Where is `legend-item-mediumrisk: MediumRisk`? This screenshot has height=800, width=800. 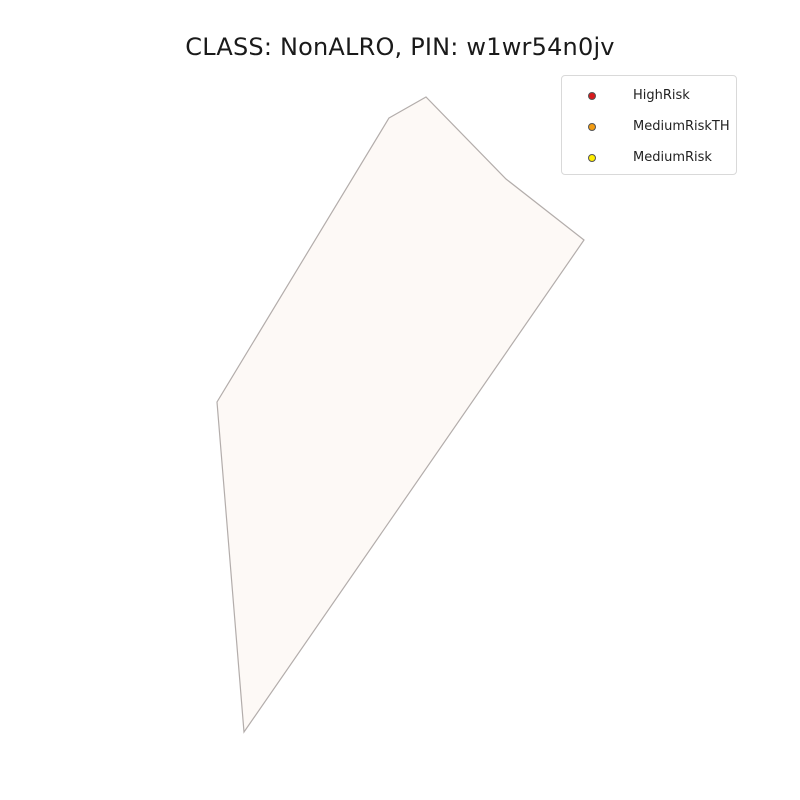
legend-item-mediumrisk: MediumRisk is located at coordinates (650, 159).